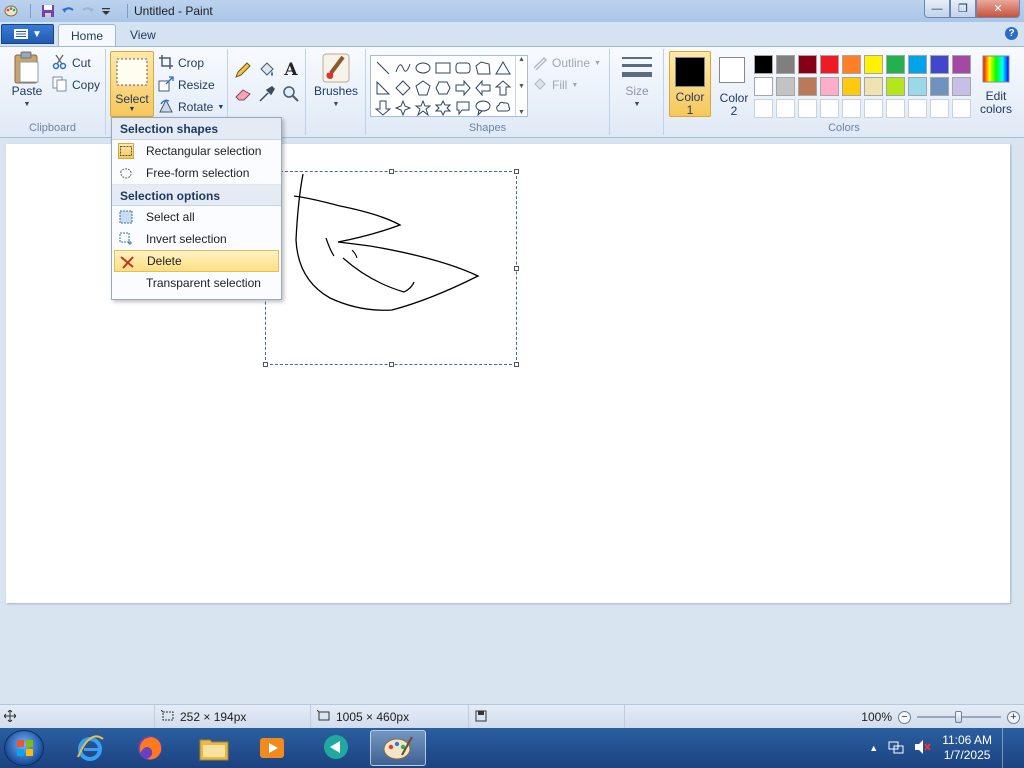 This screenshot has height=768, width=1024. Describe the element at coordinates (398, 748) in the screenshot. I see `taskbar-paint` at that location.